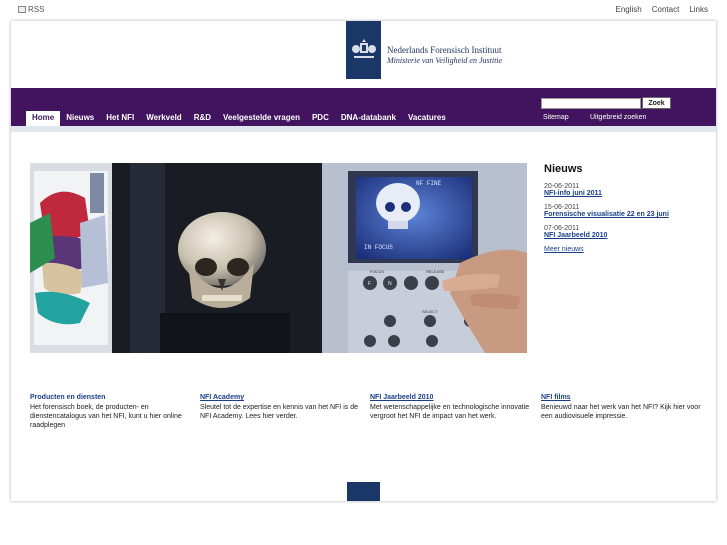 The width and height of the screenshot is (727, 545). I want to click on links-link: Links, so click(698, 9).